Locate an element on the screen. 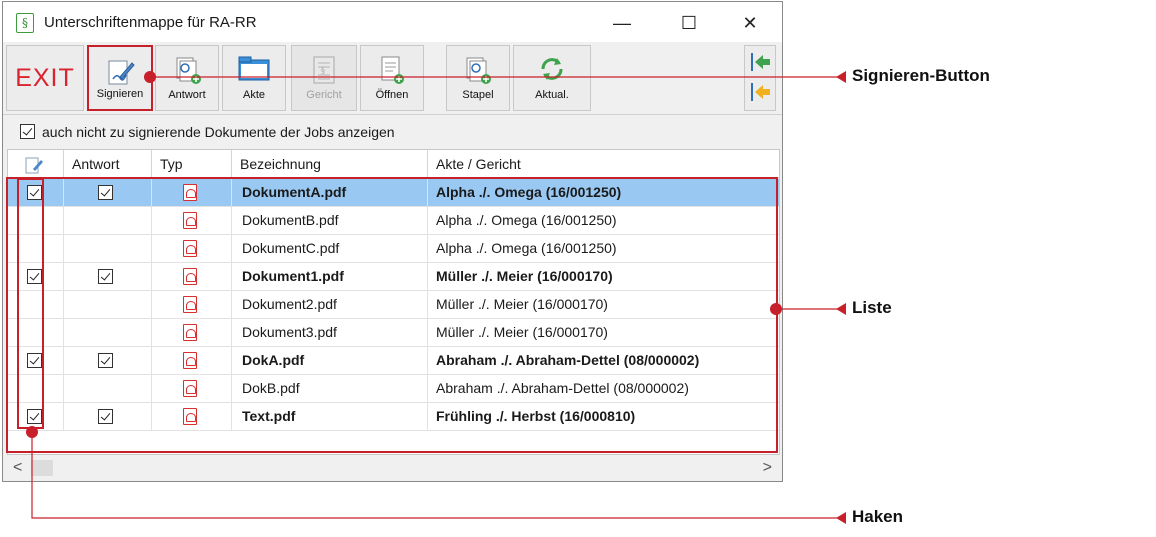  callout-checks: Haken is located at coordinates (878, 516).